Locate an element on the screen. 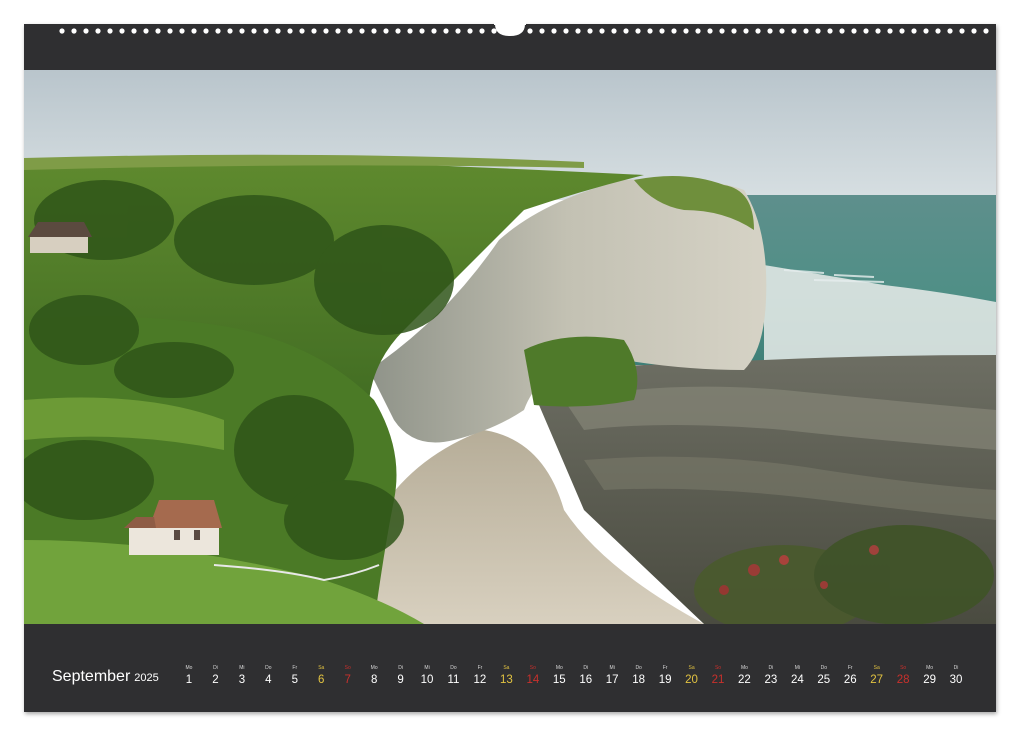 The image size is (1020, 735). day-number: 12 is located at coordinates (480, 680).